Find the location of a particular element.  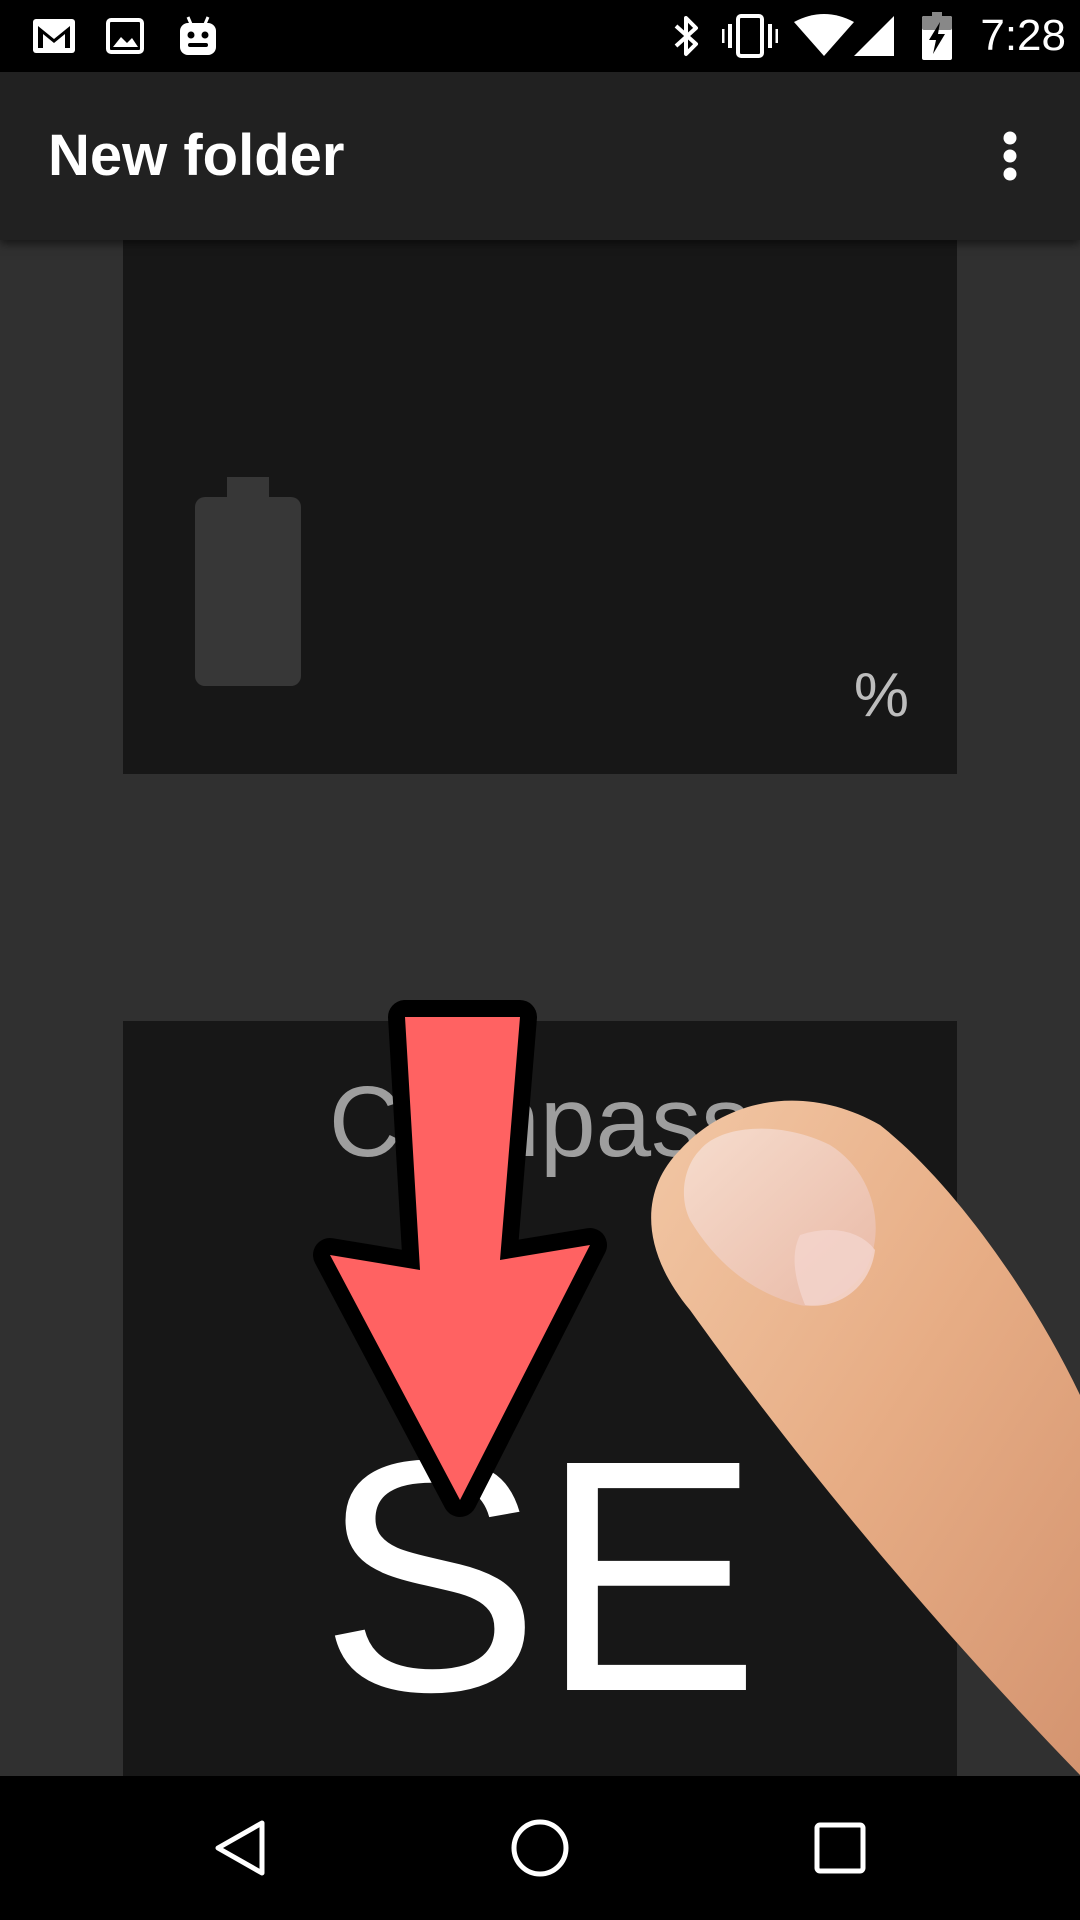

back-button is located at coordinates (240, 1848).